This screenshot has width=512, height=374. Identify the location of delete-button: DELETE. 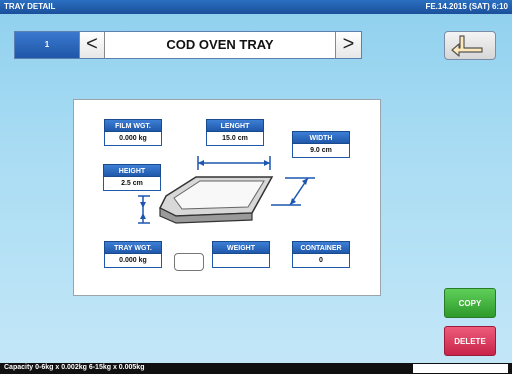
(470, 341).